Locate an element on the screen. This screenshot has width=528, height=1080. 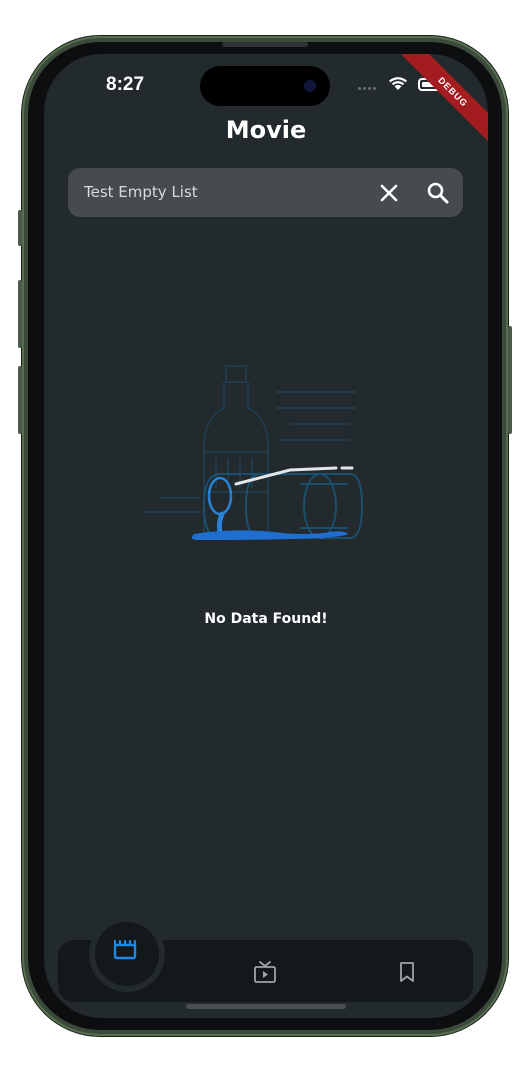
bookmark-icon is located at coordinates (407, 972).